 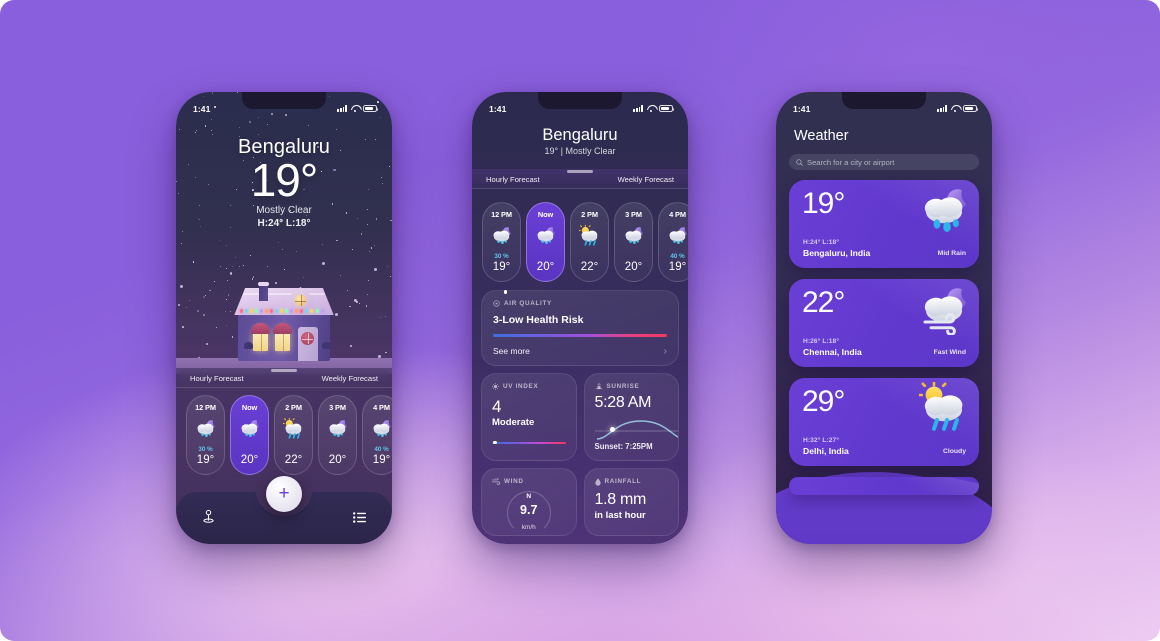 I want to click on sunrise-icon, so click(x=598, y=385).